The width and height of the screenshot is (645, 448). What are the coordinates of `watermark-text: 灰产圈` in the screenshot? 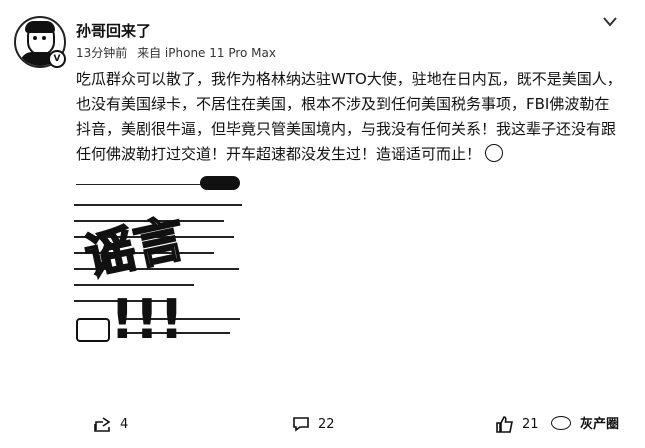 It's located at (599, 424).